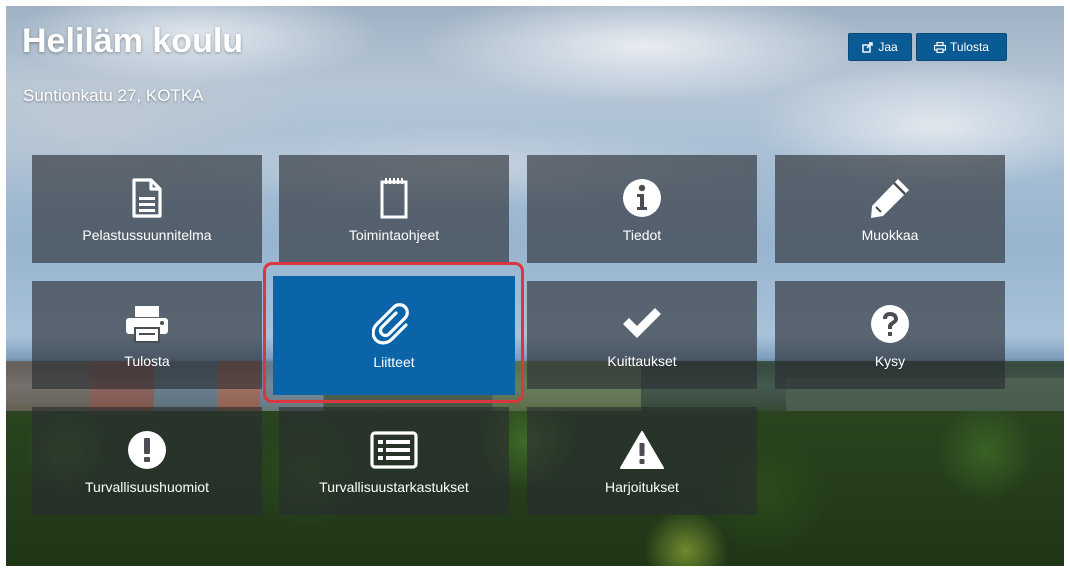 The height and width of the screenshot is (569, 1070). What do you see at coordinates (642, 361) in the screenshot?
I see `tile-label: Kuittaukset` at bounding box center [642, 361].